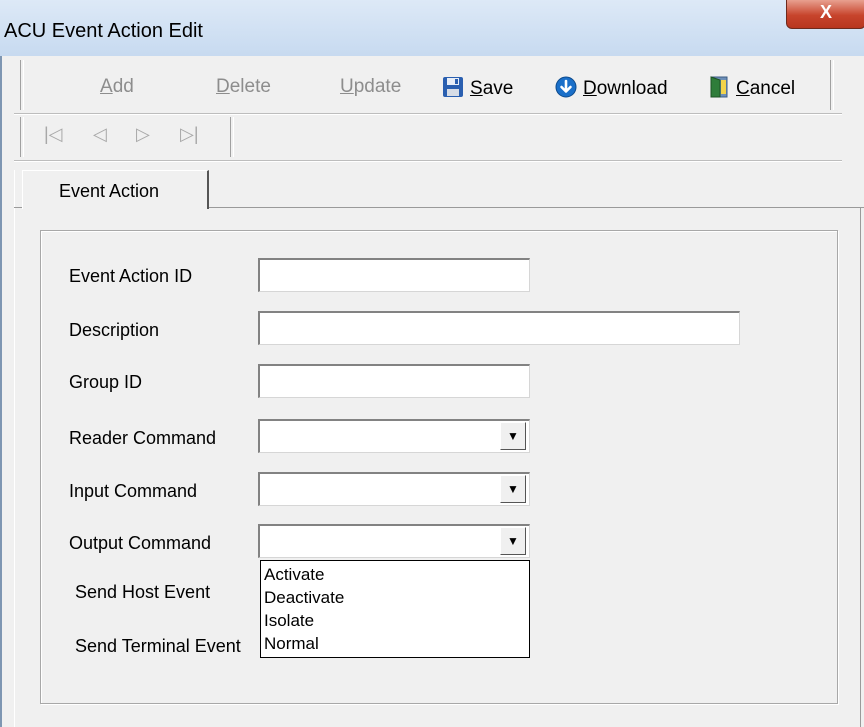 The width and height of the screenshot is (864, 727). What do you see at coordinates (131, 276) in the screenshot?
I see `event-action-id-label: Event Action ID` at bounding box center [131, 276].